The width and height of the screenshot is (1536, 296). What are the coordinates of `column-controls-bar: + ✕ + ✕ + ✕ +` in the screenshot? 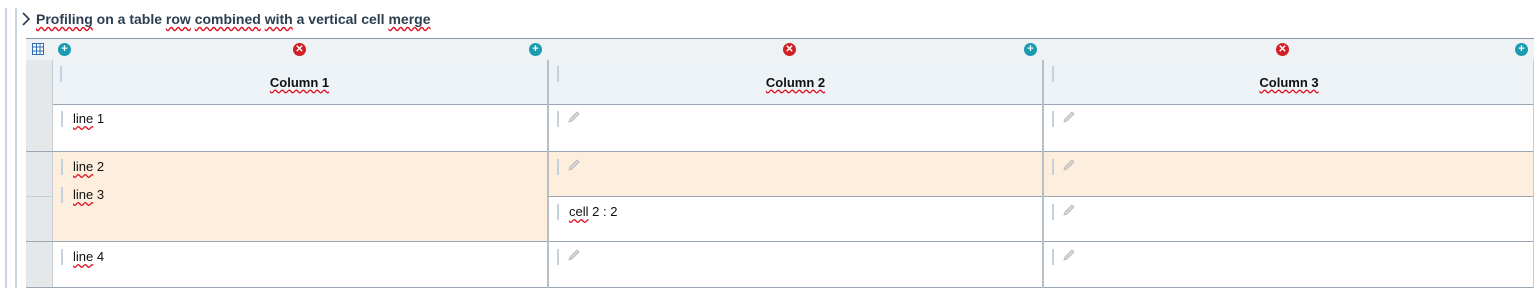 It's located at (780, 50).